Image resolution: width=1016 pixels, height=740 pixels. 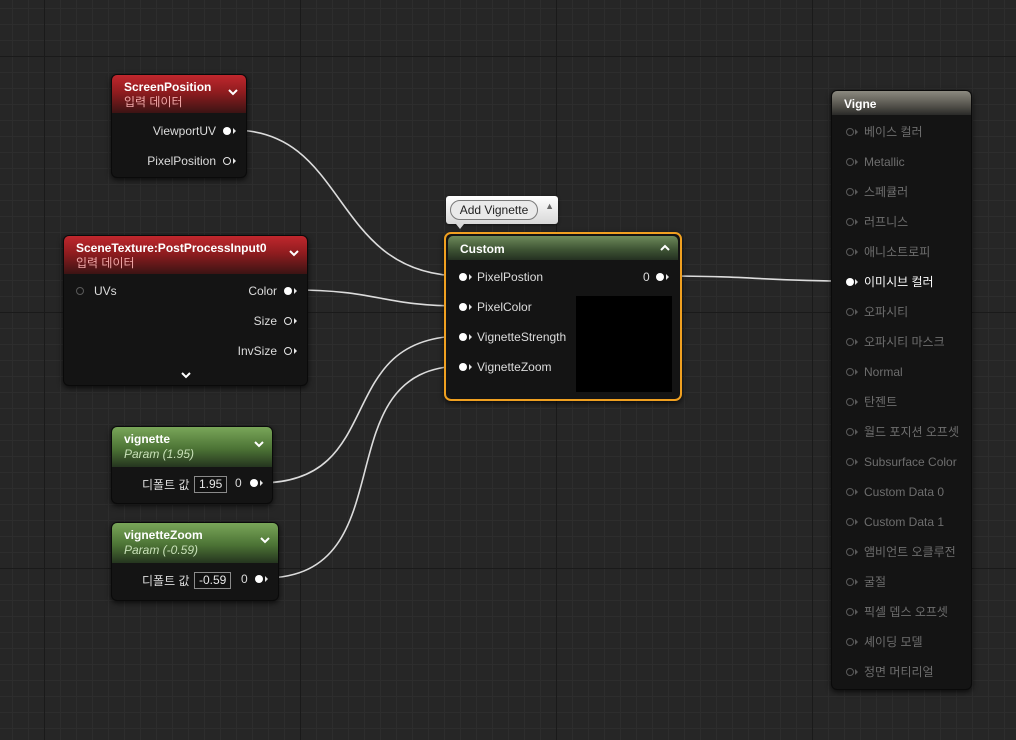 I want to click on output-size-pin, so click(x=288, y=321).